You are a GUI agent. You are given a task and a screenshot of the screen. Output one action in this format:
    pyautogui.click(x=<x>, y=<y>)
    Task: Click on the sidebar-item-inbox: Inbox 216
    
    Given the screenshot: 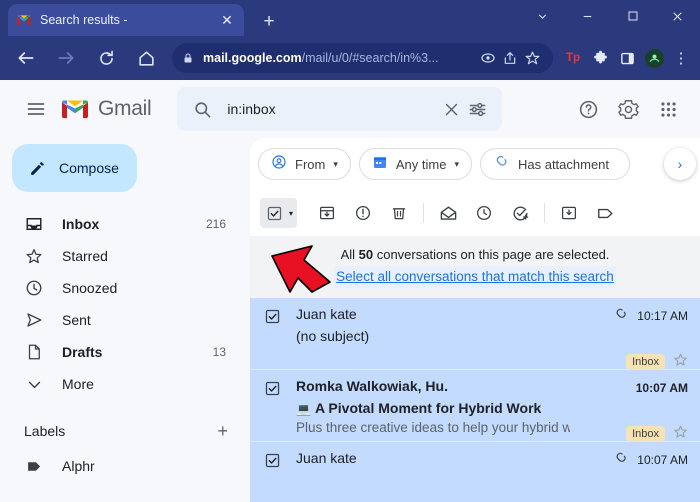 What is the action you would take?
    pyautogui.click(x=120, y=224)
    